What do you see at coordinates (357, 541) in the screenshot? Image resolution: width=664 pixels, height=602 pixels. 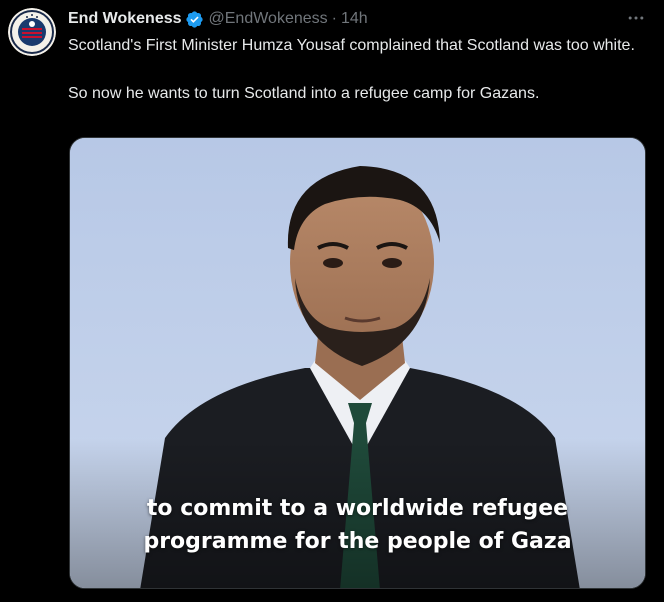 I see `caption-line: programme for the people of Gaza` at bounding box center [357, 541].